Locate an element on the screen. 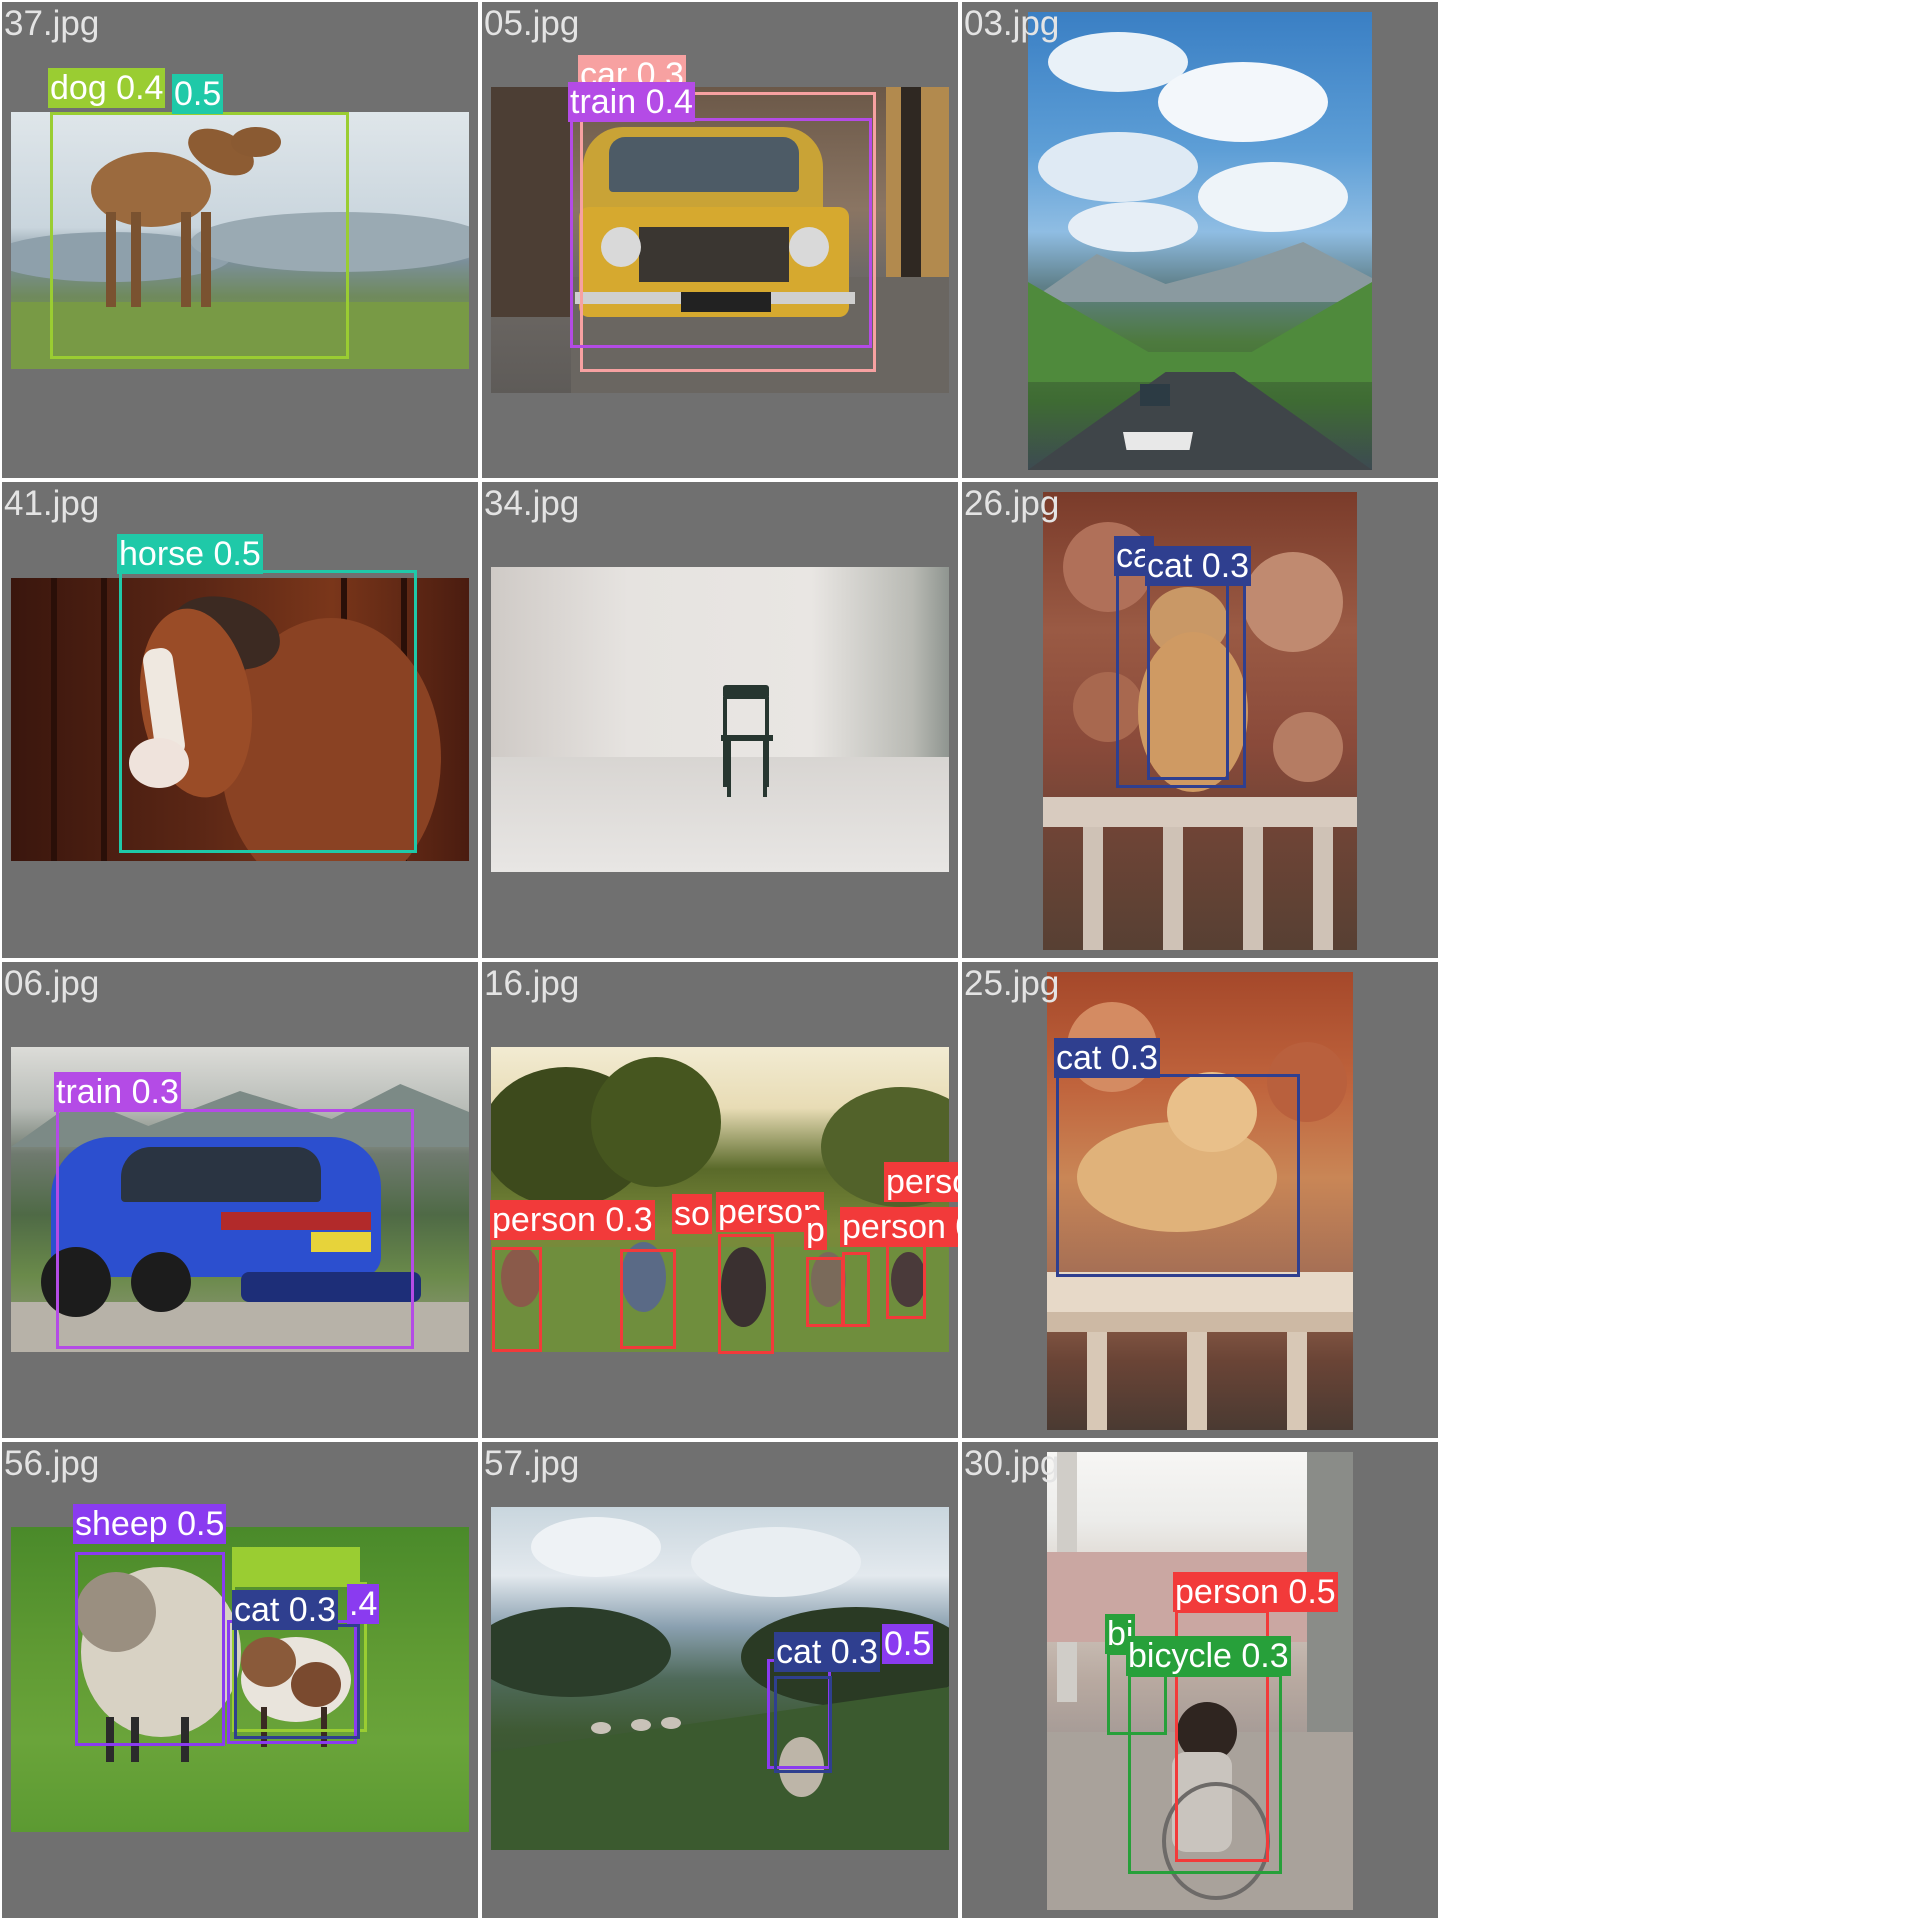  tile-filename: 57.jpg is located at coordinates (532, 1463).